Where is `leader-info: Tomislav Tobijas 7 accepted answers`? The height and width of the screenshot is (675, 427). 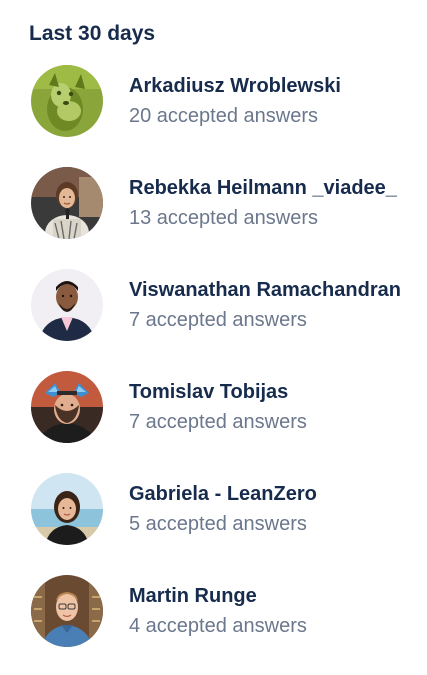
leader-info: Tomislav Tobijas 7 accepted answers is located at coordinates (218, 407).